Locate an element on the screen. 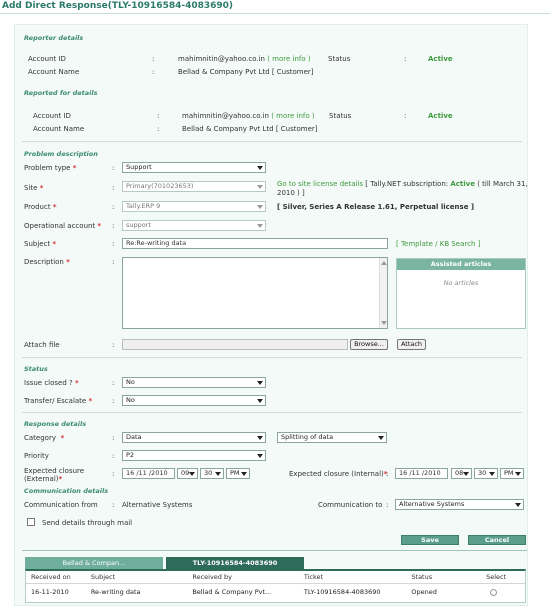  site-license-link: Go to site license details is located at coordinates (320, 184).